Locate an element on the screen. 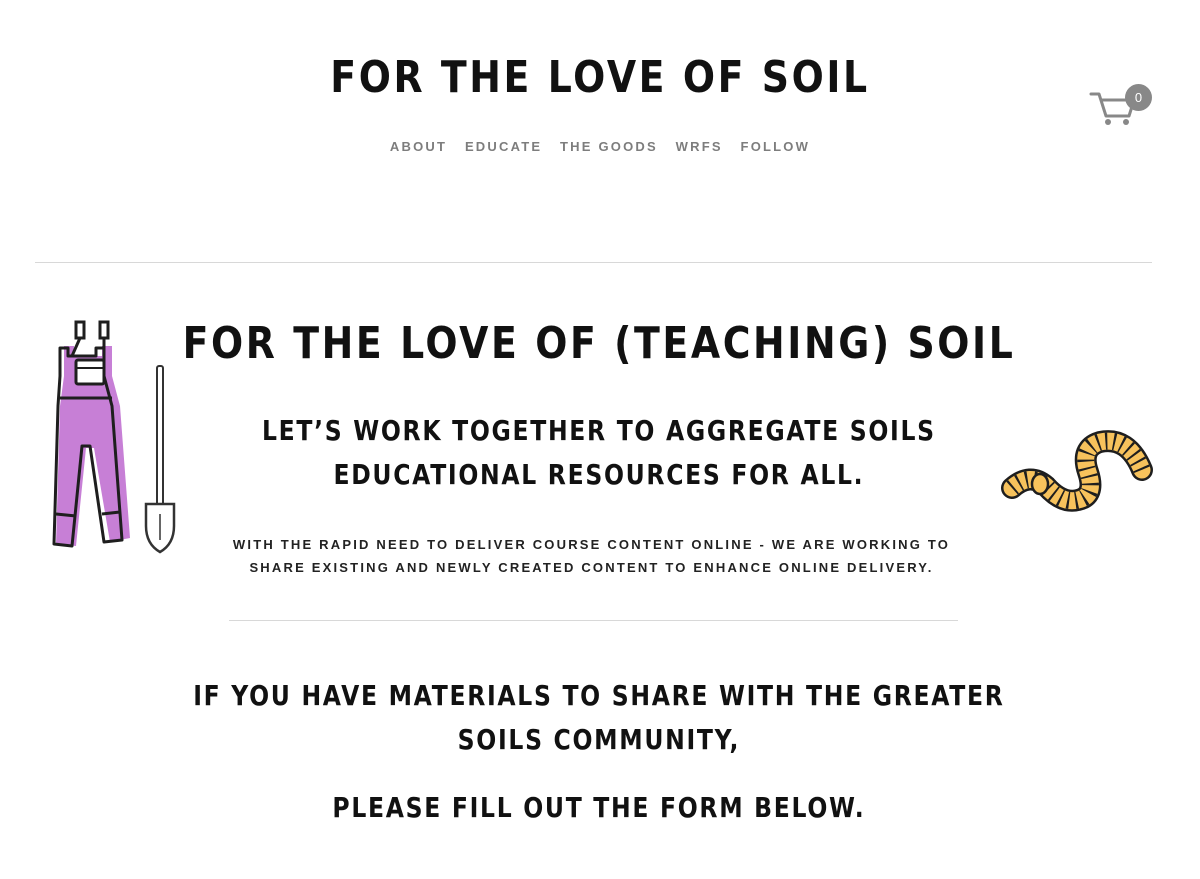 The height and width of the screenshot is (879, 1200). nav-educate: EDUCATE is located at coordinates (503, 146).